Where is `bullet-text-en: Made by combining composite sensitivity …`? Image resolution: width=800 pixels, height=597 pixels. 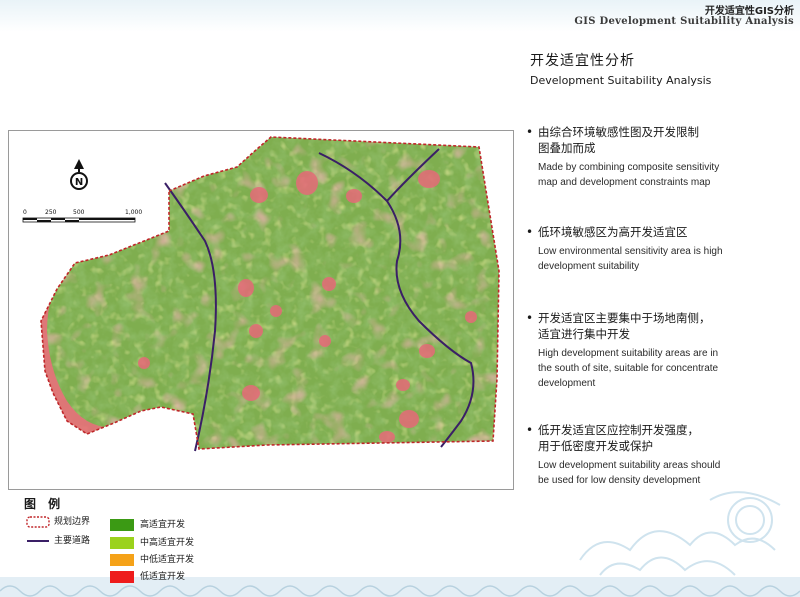
bullet-text-en: Made by combining composite sensitivity … is located at coordinates (658, 175).